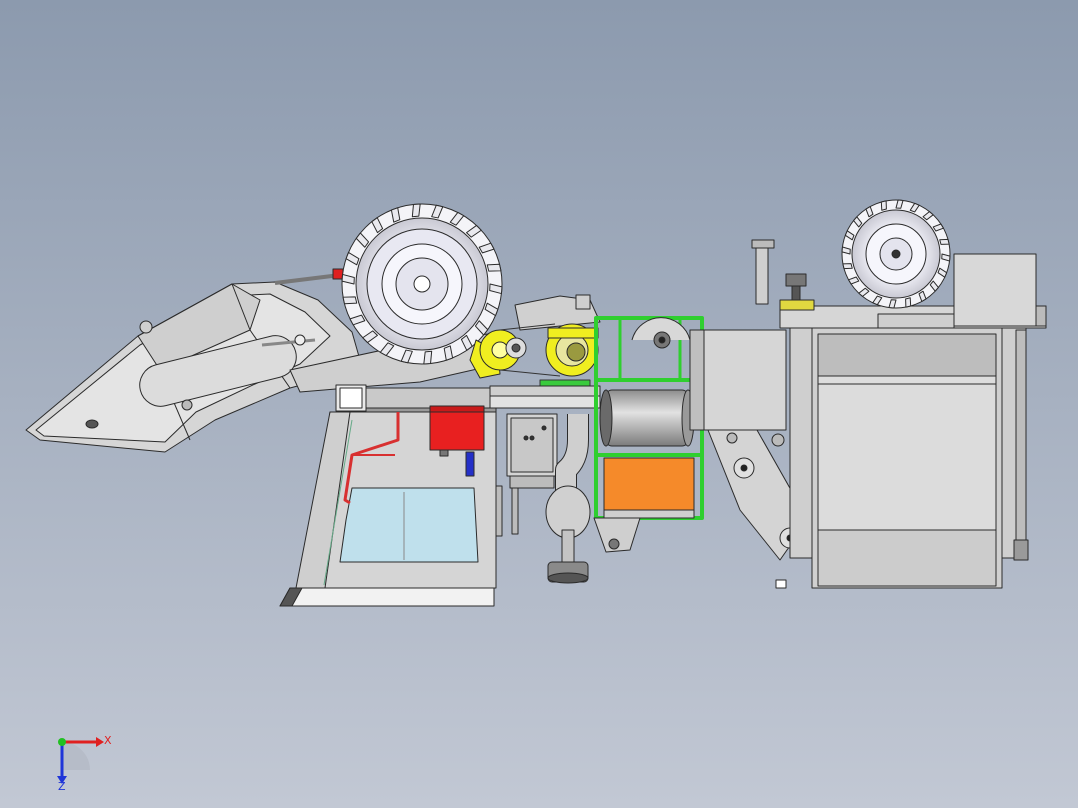  I want to click on threshing-drum, so click(647, 418).